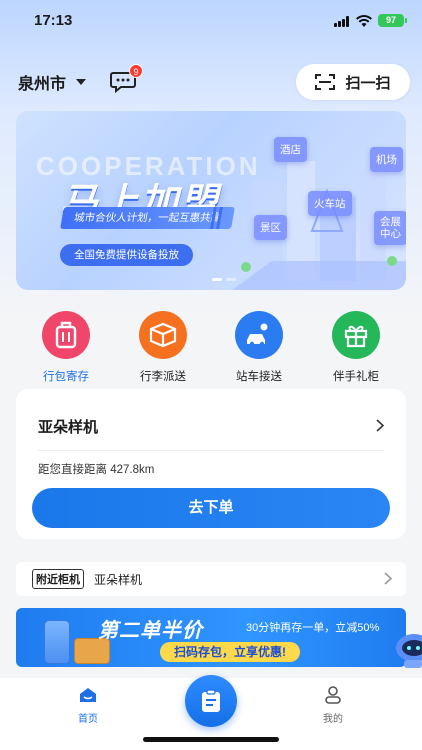 The width and height of the screenshot is (422, 750). What do you see at coordinates (224, 279) in the screenshot?
I see `carousel-dots` at bounding box center [224, 279].